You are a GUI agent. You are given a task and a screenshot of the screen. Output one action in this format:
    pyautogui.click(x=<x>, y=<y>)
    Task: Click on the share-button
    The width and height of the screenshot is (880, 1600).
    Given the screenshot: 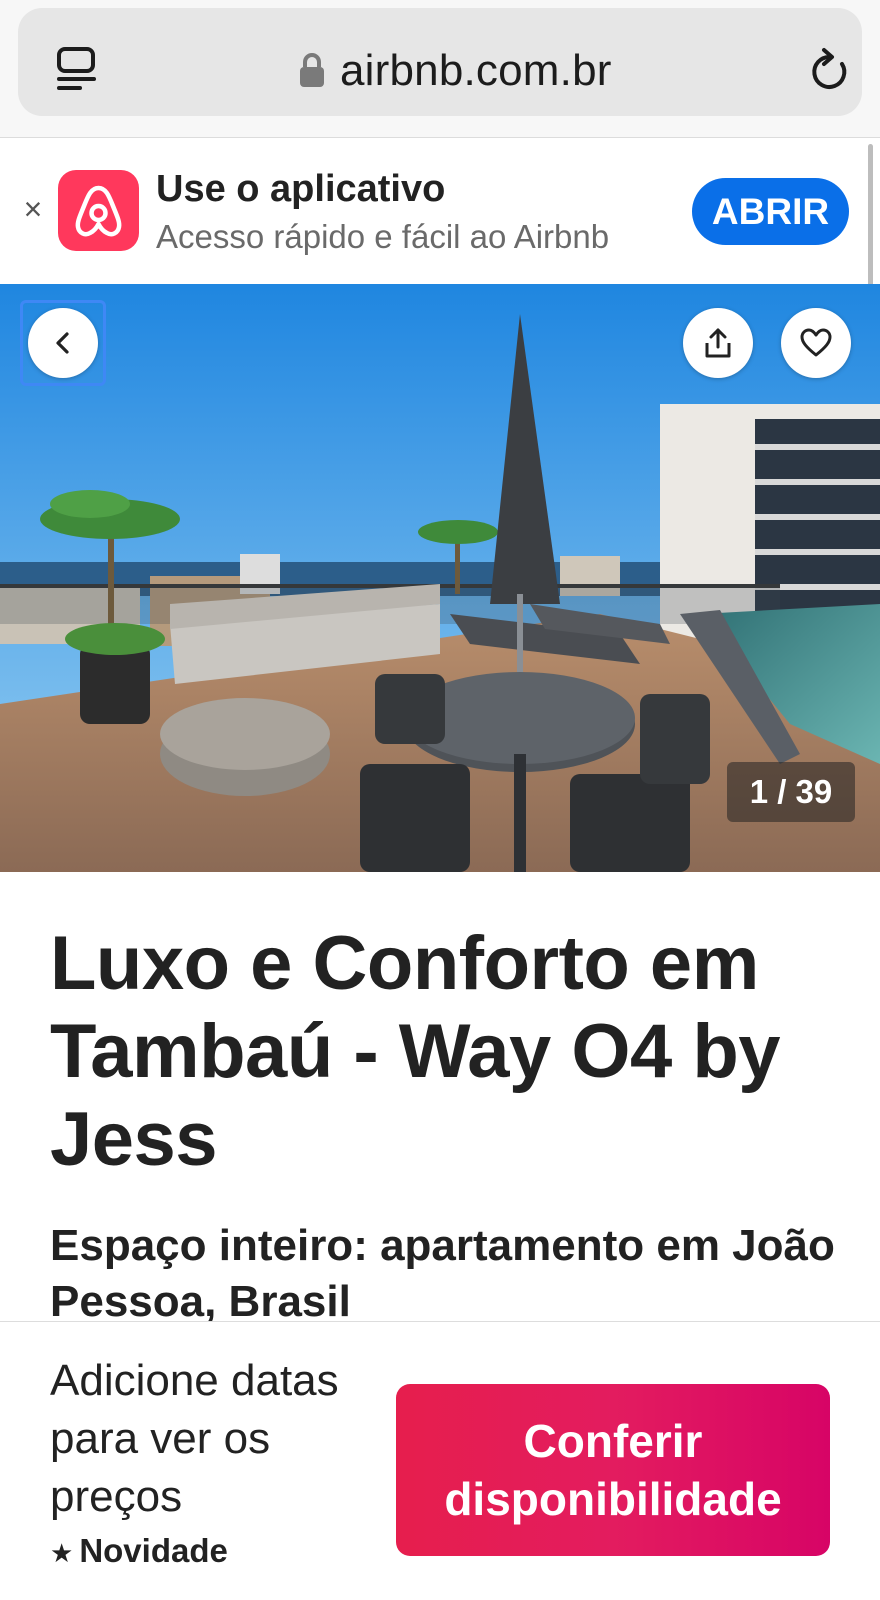 What is the action you would take?
    pyautogui.click(x=718, y=343)
    